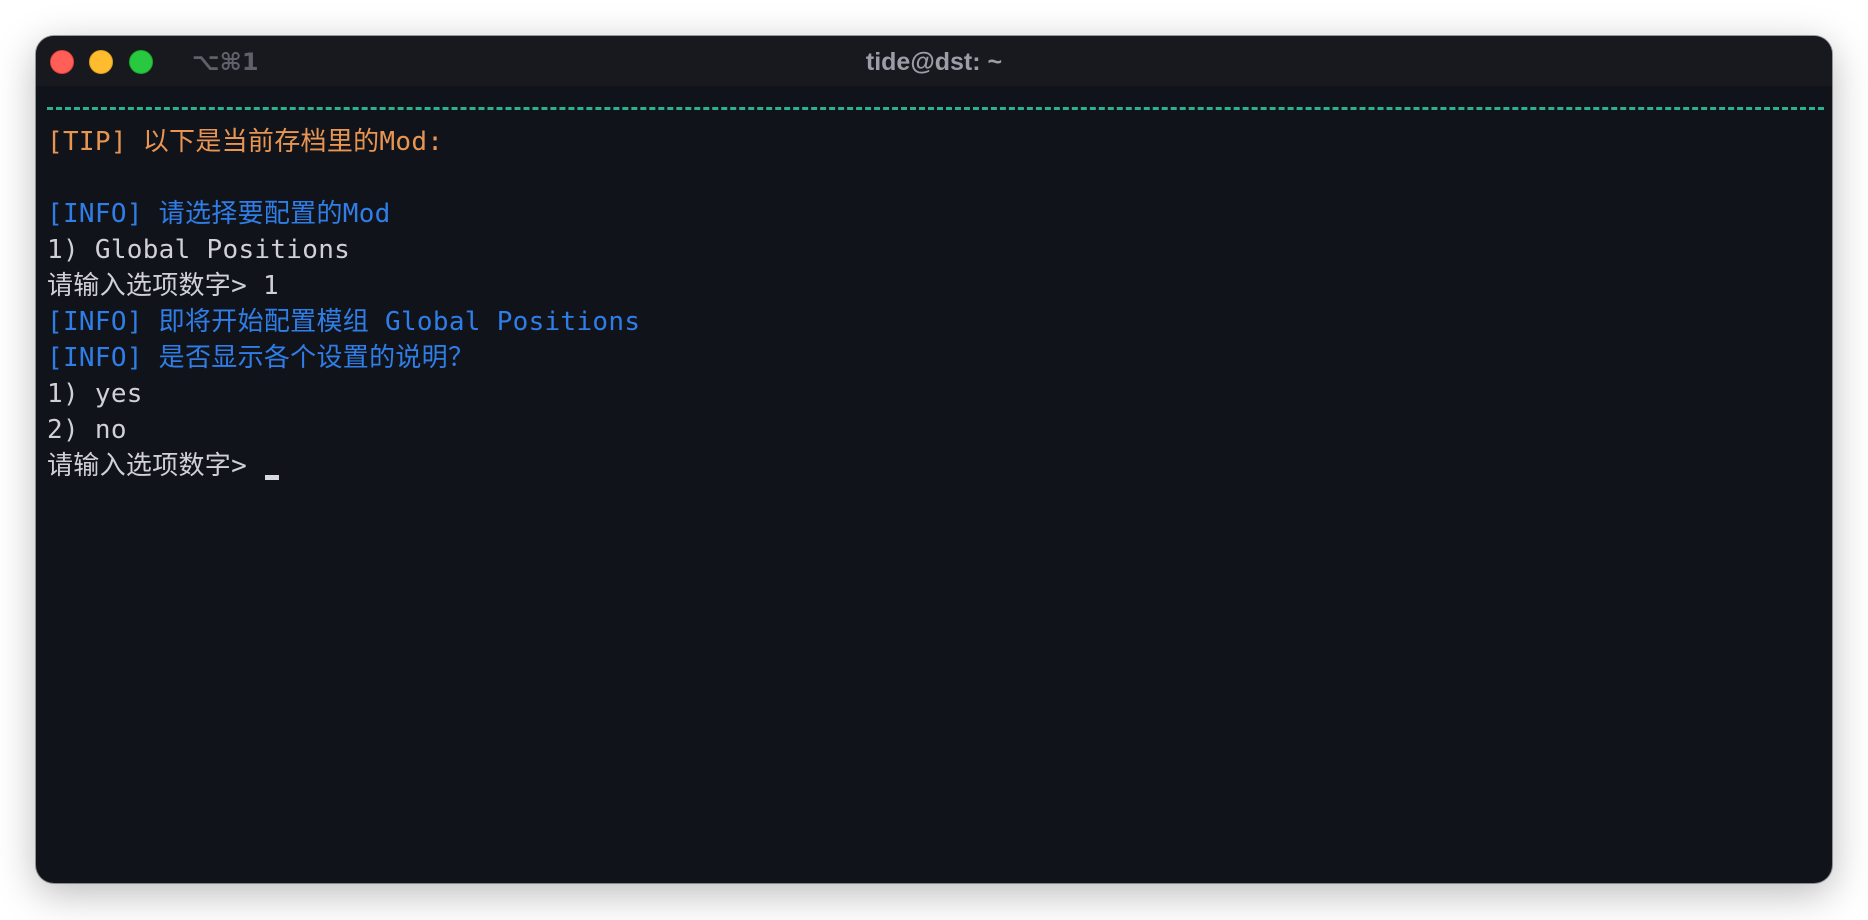 The image size is (1868, 920). What do you see at coordinates (245, 142) in the screenshot?
I see `terminal-line-tip: [TIP] 以下是当前存档里的Mod:` at bounding box center [245, 142].